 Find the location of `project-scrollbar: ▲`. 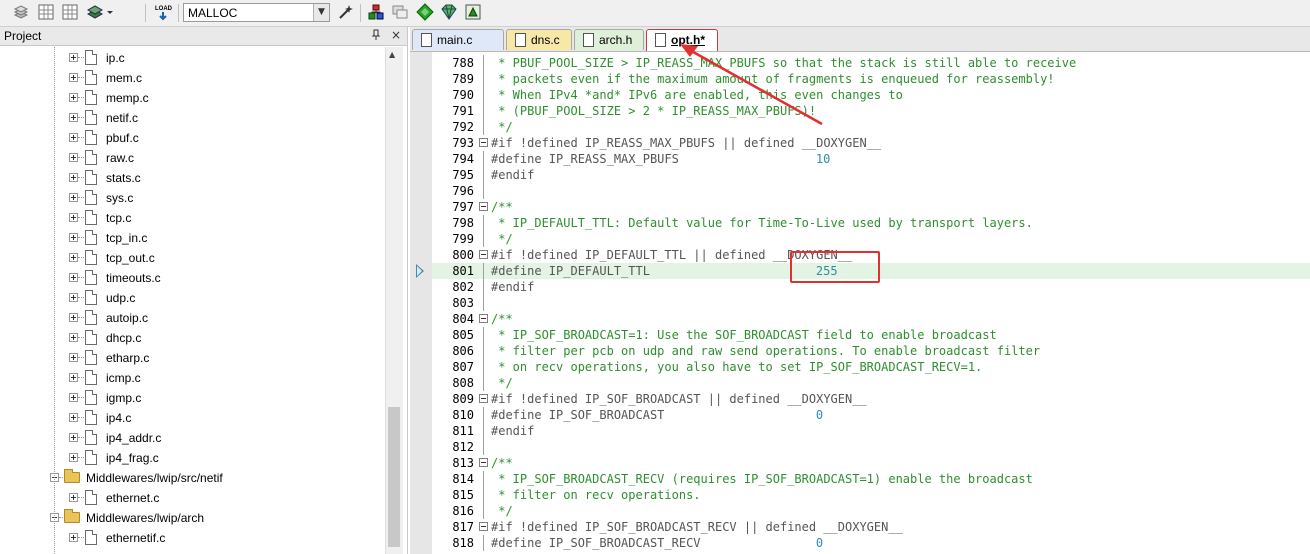

project-scrollbar: ▲ is located at coordinates (394, 300).